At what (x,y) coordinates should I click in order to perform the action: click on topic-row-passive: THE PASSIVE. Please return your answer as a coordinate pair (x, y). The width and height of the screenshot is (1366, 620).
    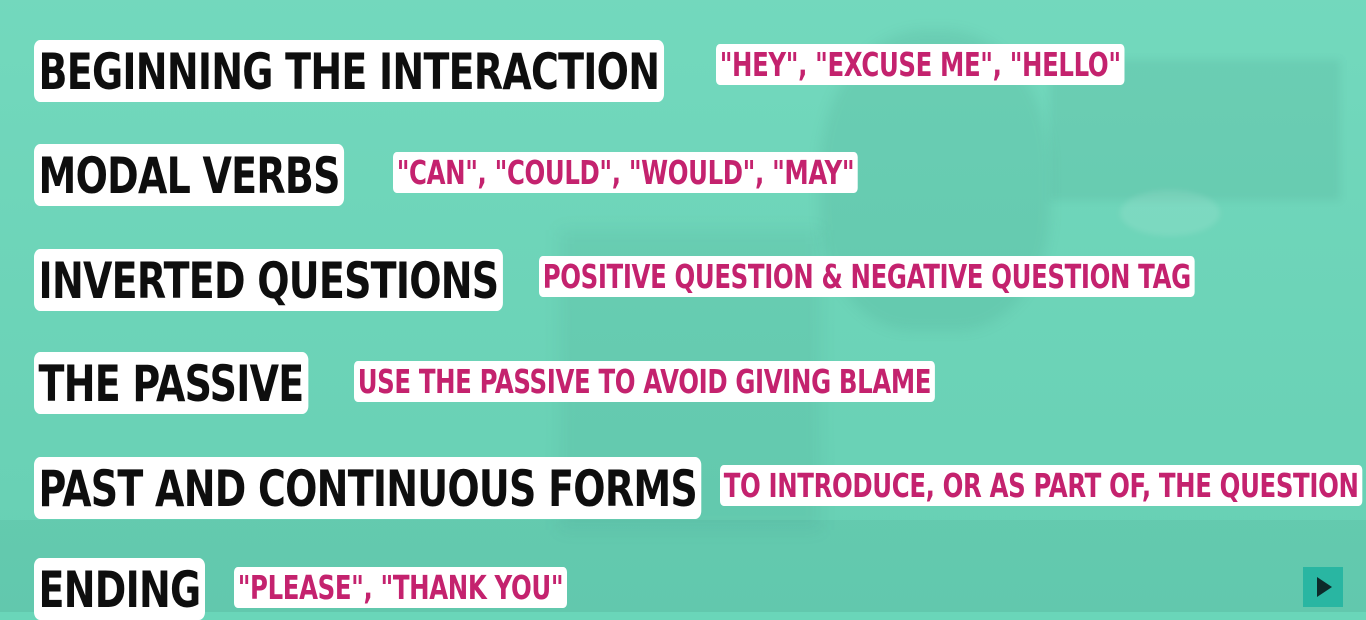
    Looking at the image, I should click on (214, 383).